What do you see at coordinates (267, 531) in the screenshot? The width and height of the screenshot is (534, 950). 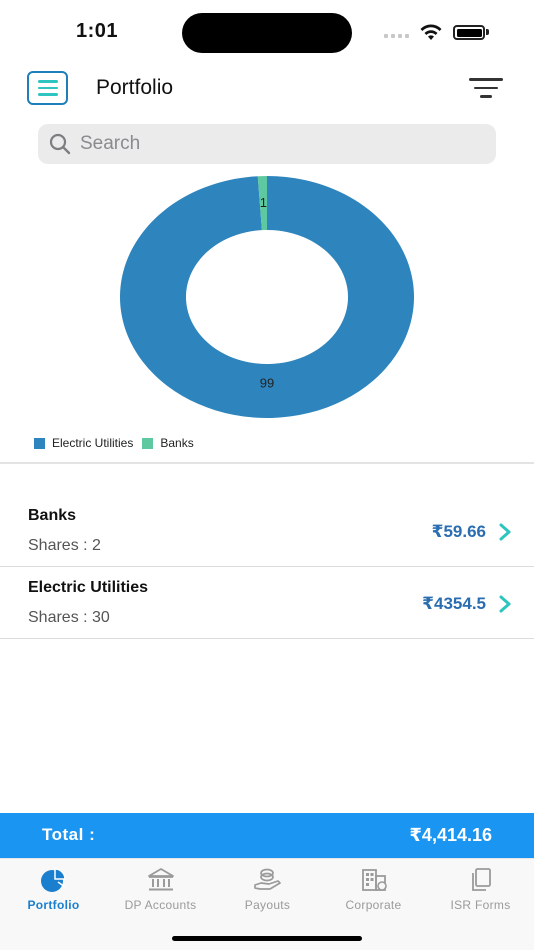 I see `holding-row-banks: Banks Shares : 2 ₹59.66` at bounding box center [267, 531].